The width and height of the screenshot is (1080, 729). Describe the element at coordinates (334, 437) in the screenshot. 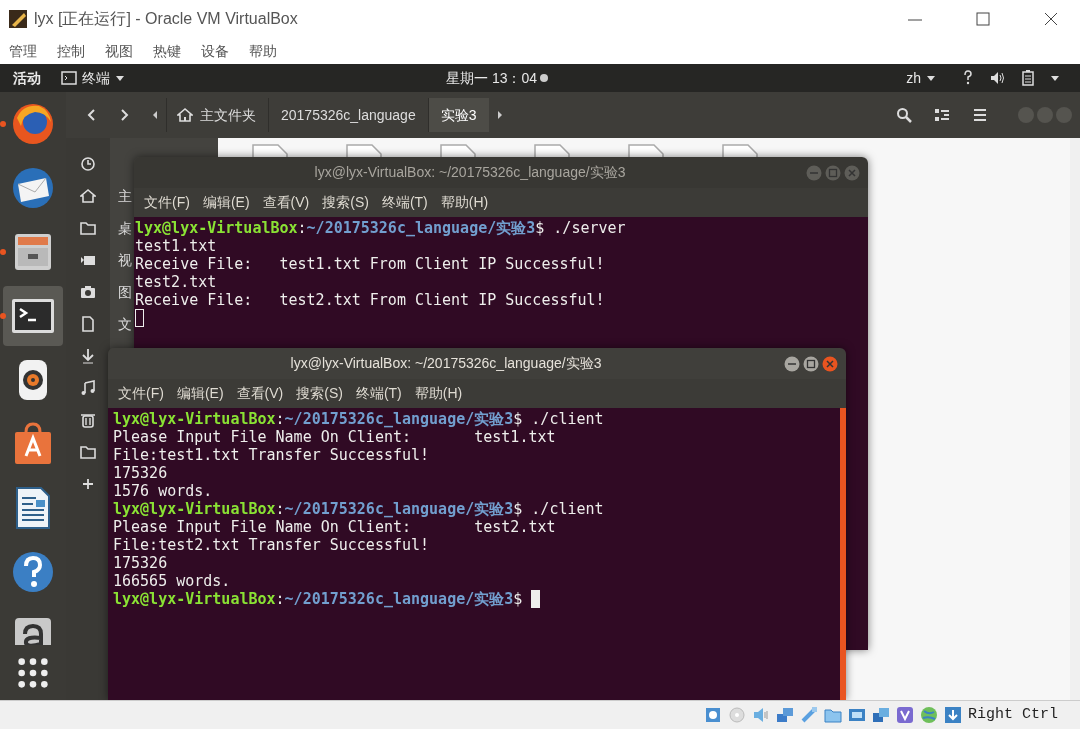

I see `terminal-output: Please Input File Name On Client: test1.txt` at that location.